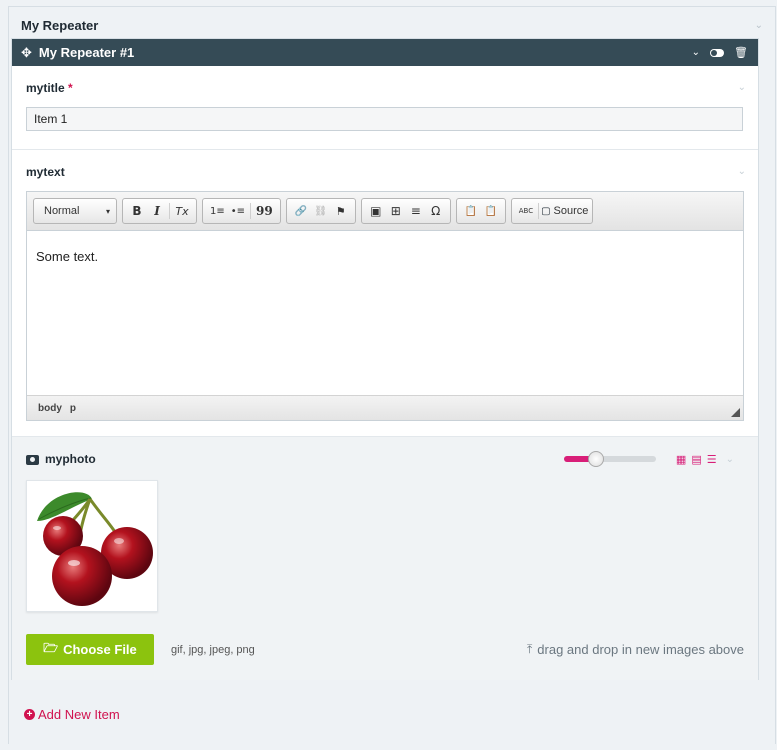 This screenshot has width=777, height=750. What do you see at coordinates (26, 52) in the screenshot?
I see `move-icon: ✥` at bounding box center [26, 52].